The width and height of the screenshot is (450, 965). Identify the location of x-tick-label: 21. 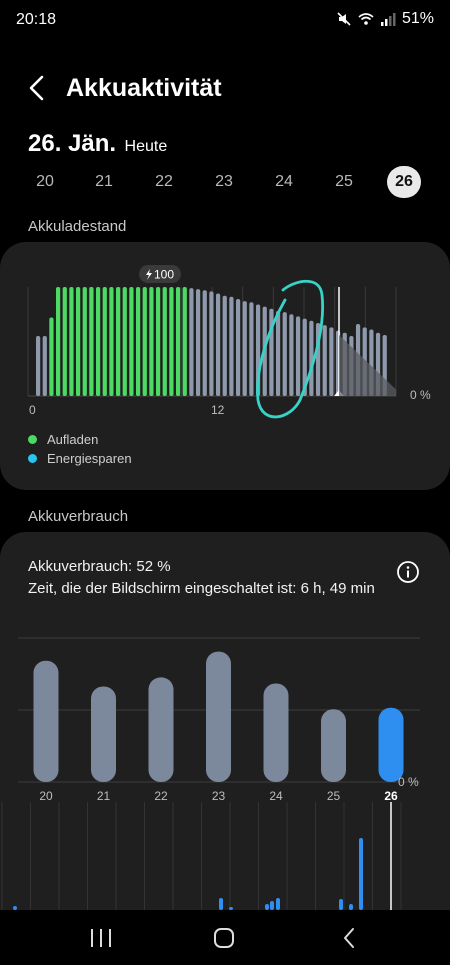
(104, 796).